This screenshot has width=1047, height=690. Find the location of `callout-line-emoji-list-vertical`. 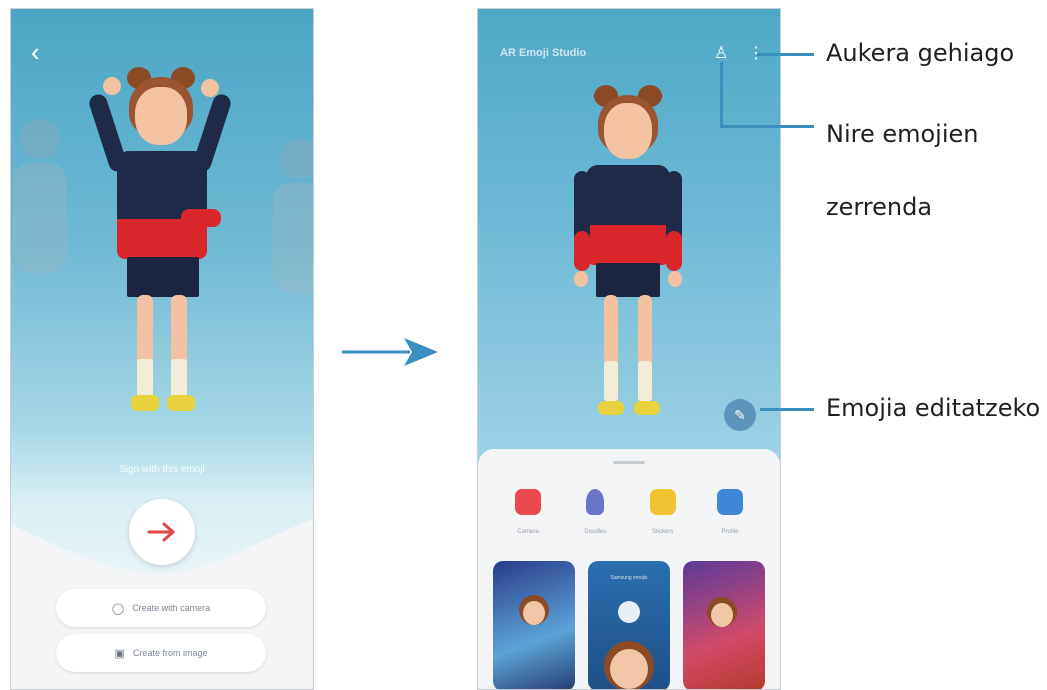

callout-line-emoji-list-vertical is located at coordinates (721, 94).